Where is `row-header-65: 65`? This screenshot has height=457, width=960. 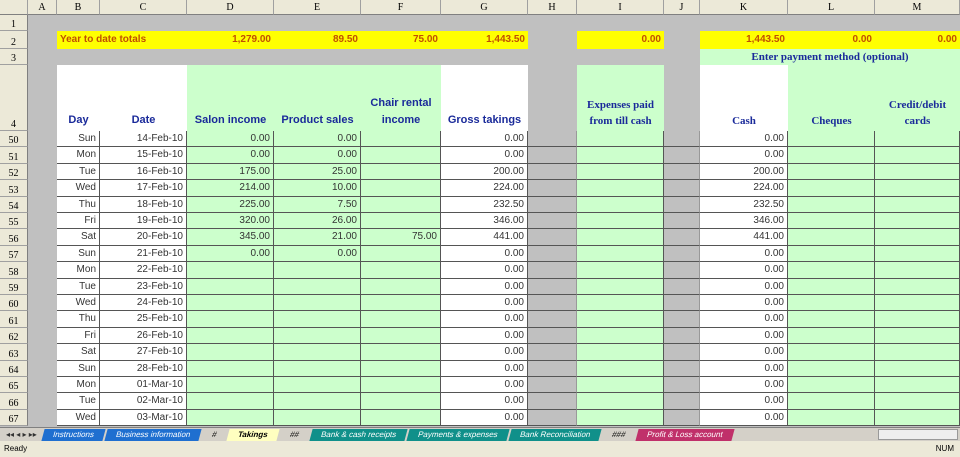 row-header-65: 65 is located at coordinates (14, 385).